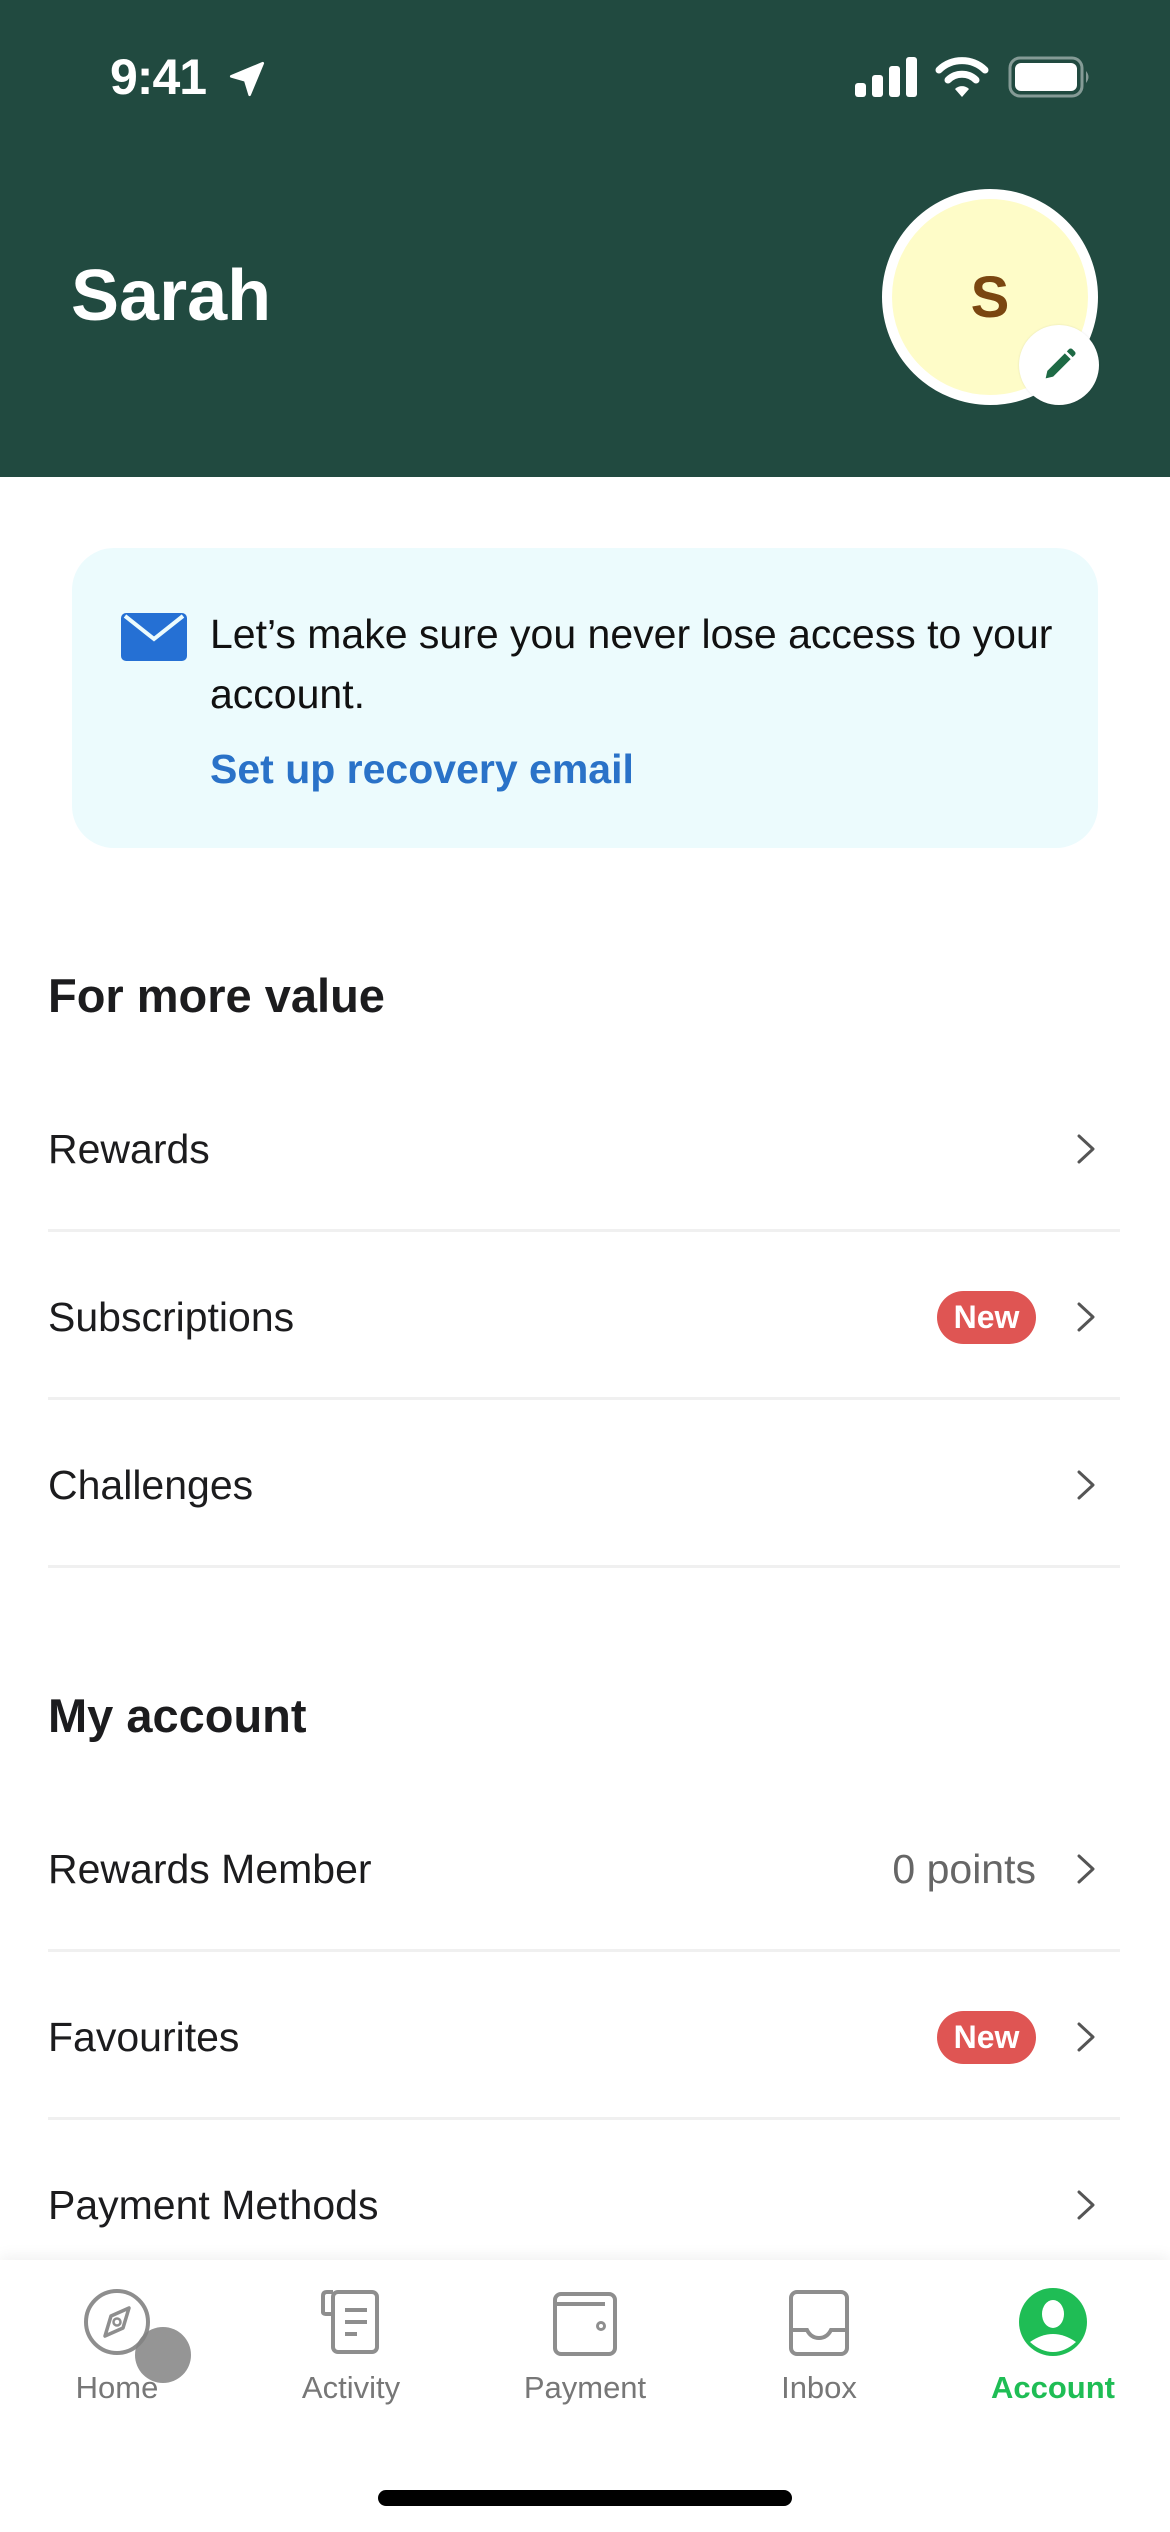  Describe the element at coordinates (584, 1149) in the screenshot. I see `menu-item-rewards: Rewards` at that location.